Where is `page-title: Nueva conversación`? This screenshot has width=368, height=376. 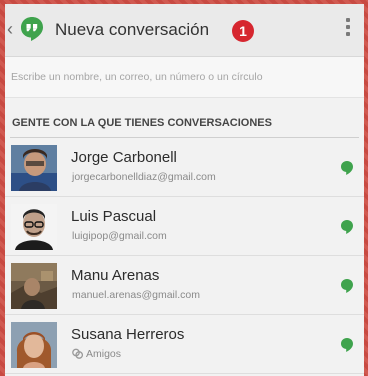
page-title: Nueva conversación is located at coordinates (132, 29).